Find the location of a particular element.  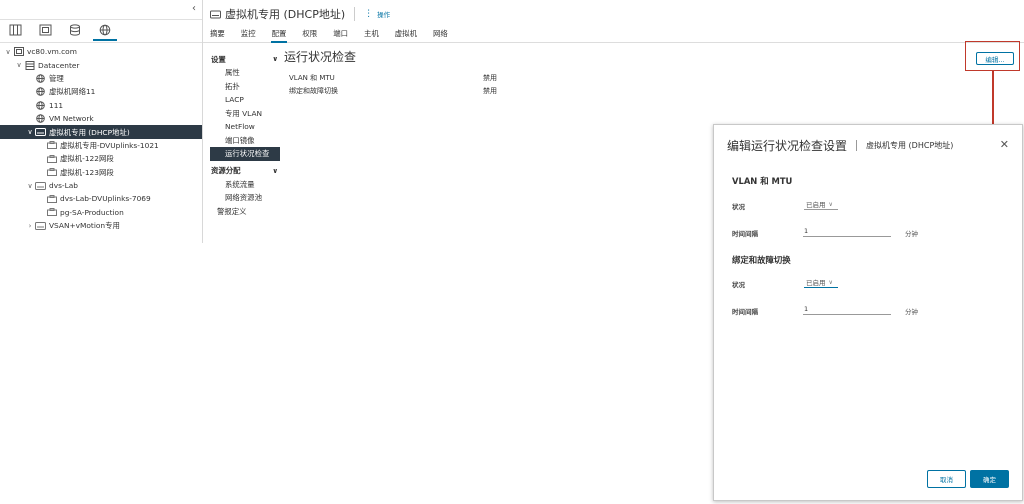

tree-item: dvs-Lab-DVUplinks-7069 is located at coordinates (101, 198).